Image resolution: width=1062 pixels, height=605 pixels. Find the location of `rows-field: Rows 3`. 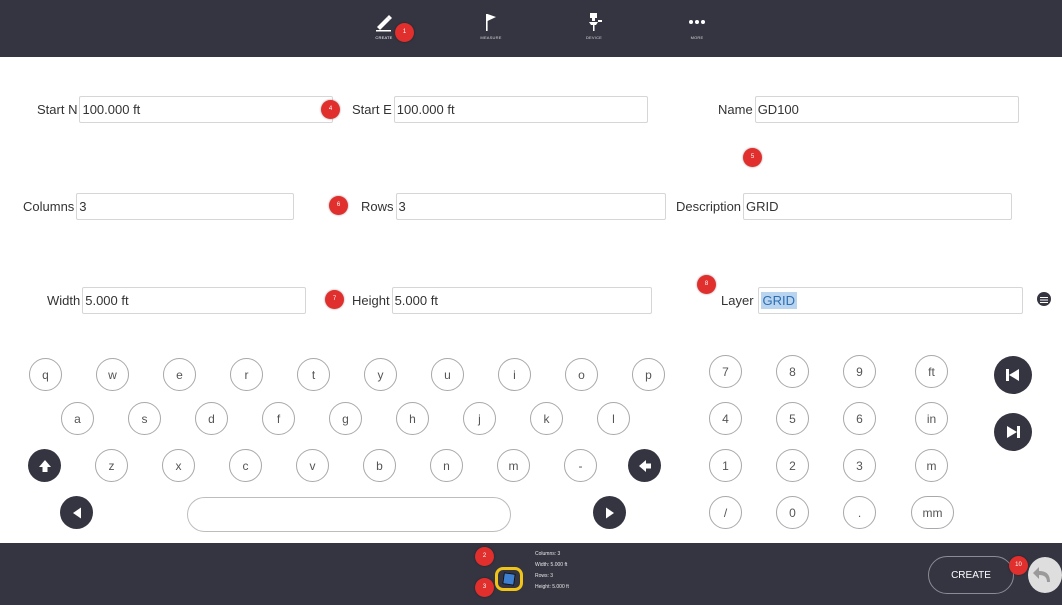

rows-field: Rows 3 is located at coordinates (513, 206).